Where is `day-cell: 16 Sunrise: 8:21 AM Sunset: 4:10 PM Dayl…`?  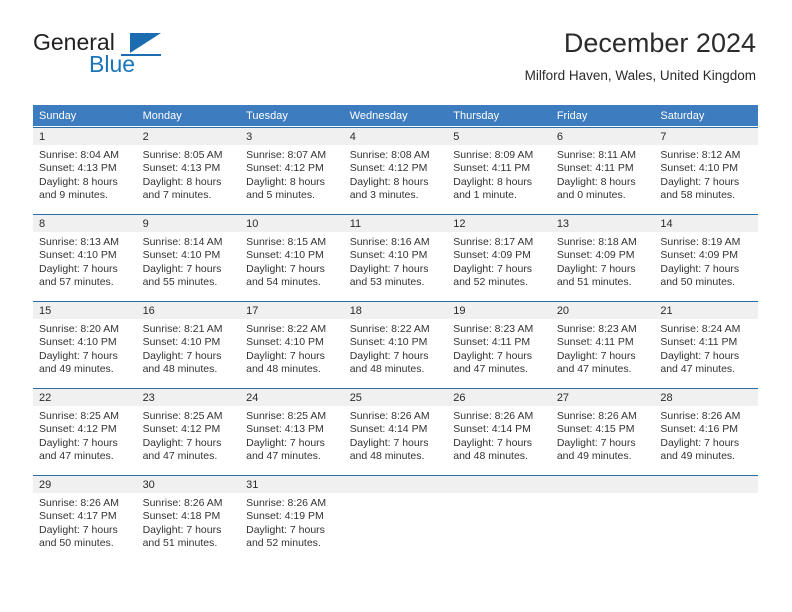
day-cell: 16 Sunrise: 8:21 AM Sunset: 4:10 PM Dayl… is located at coordinates (188, 344).